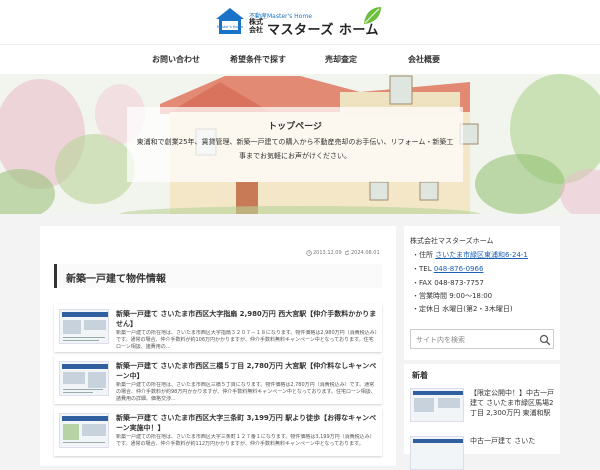 The image size is (600, 470). I want to click on nav-item-search-conditions: 希望条件で探す, so click(258, 60).